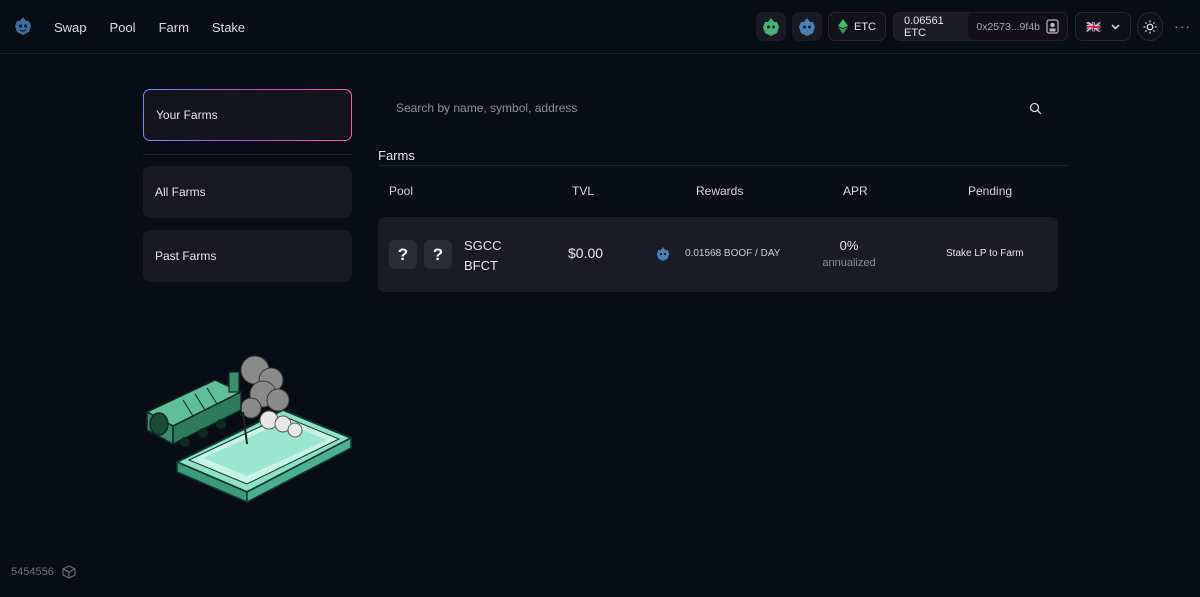  What do you see at coordinates (849, 253) in the screenshot?
I see `apr-cell: 0% annualized` at bounding box center [849, 253].